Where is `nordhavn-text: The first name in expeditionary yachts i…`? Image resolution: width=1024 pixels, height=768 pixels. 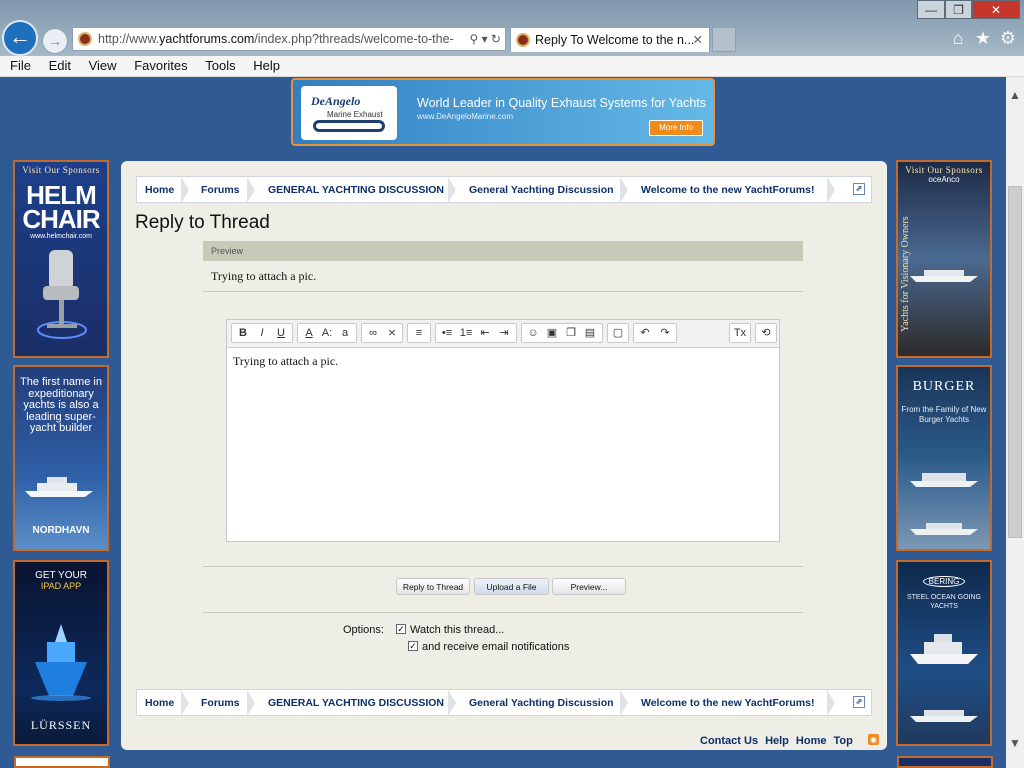 nordhavn-text: The first name in expeditionary yachts i… is located at coordinates (61, 405).